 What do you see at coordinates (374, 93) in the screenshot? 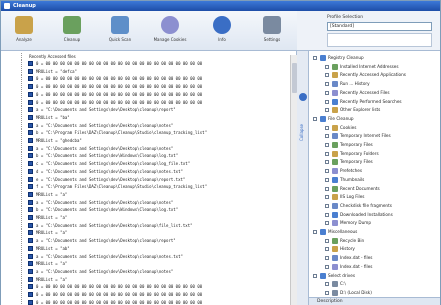
I see `tree-item: Recently Accessed Files` at bounding box center [374, 93].